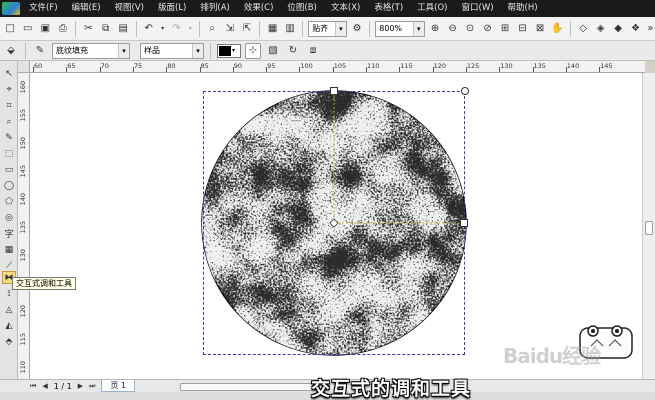  Describe the element at coordinates (273, 51) in the screenshot. I see `texture-tiling-icon: ▧` at that location.